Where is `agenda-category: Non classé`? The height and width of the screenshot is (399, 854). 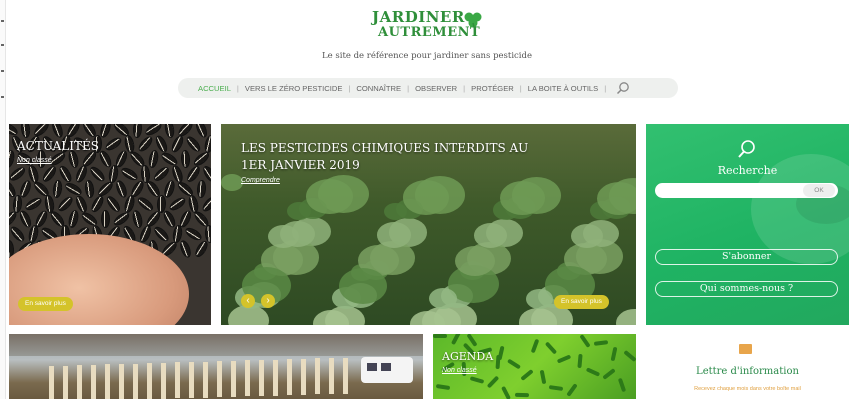
agenda-category: Non classé is located at coordinates (459, 370).